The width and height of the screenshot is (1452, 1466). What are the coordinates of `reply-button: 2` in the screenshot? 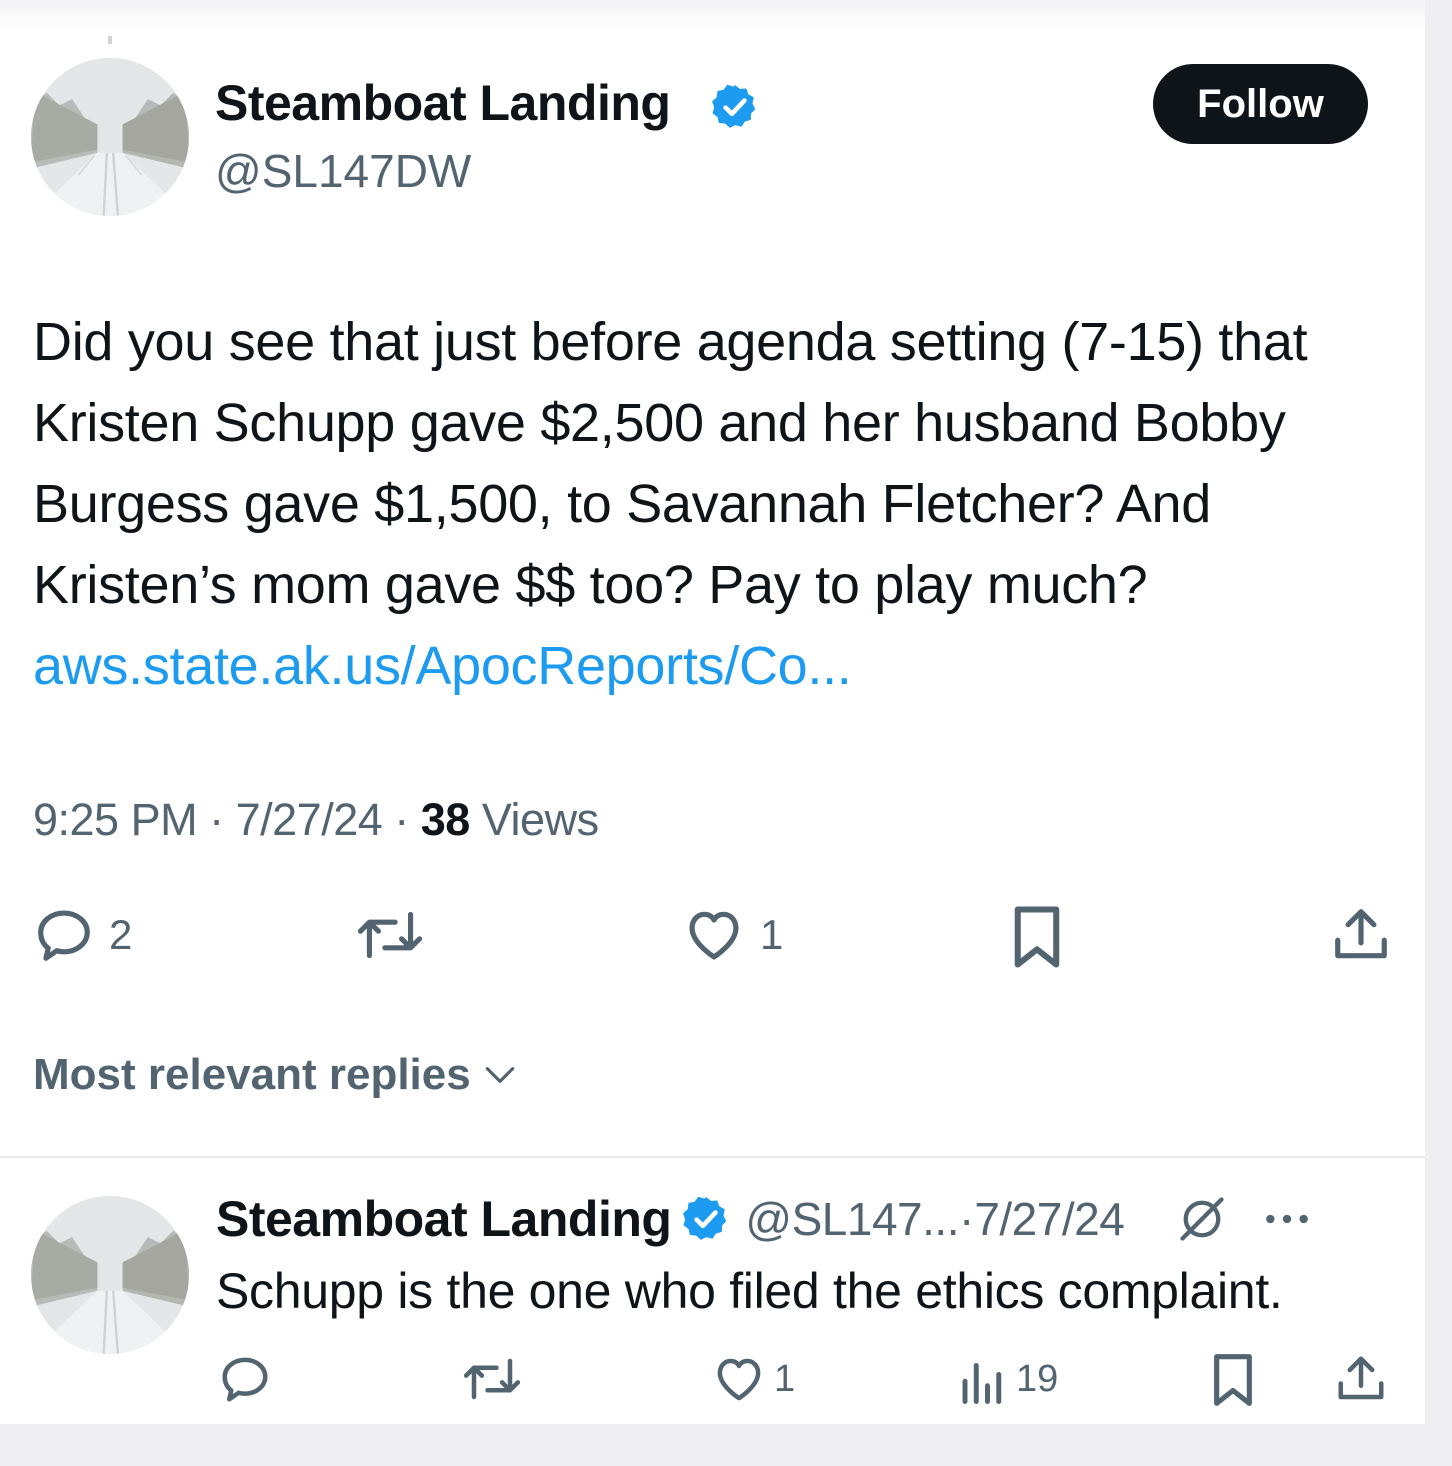 It's located at (82, 935).